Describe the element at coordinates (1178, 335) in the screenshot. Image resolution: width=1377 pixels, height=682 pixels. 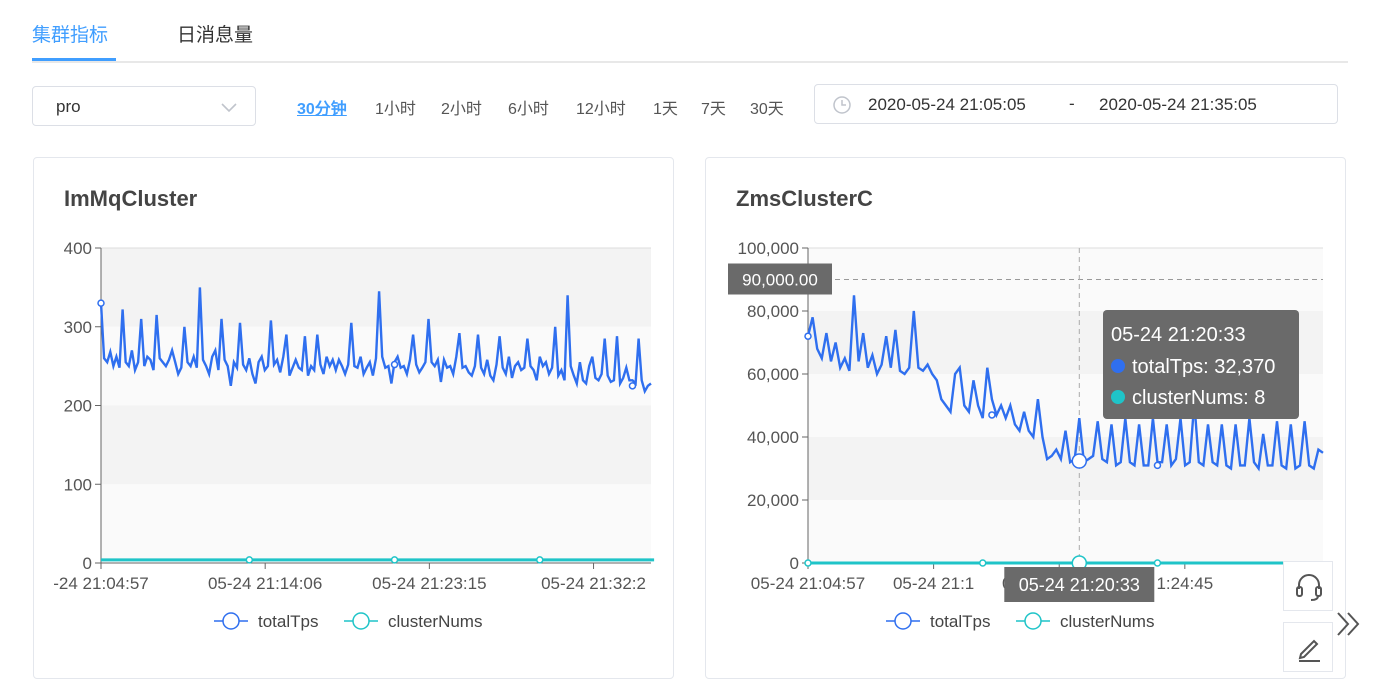
I see `tooltip-title: 05-24 21:20:33` at that location.